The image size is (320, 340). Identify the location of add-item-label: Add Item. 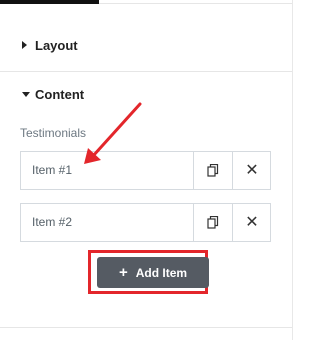
(161, 272).